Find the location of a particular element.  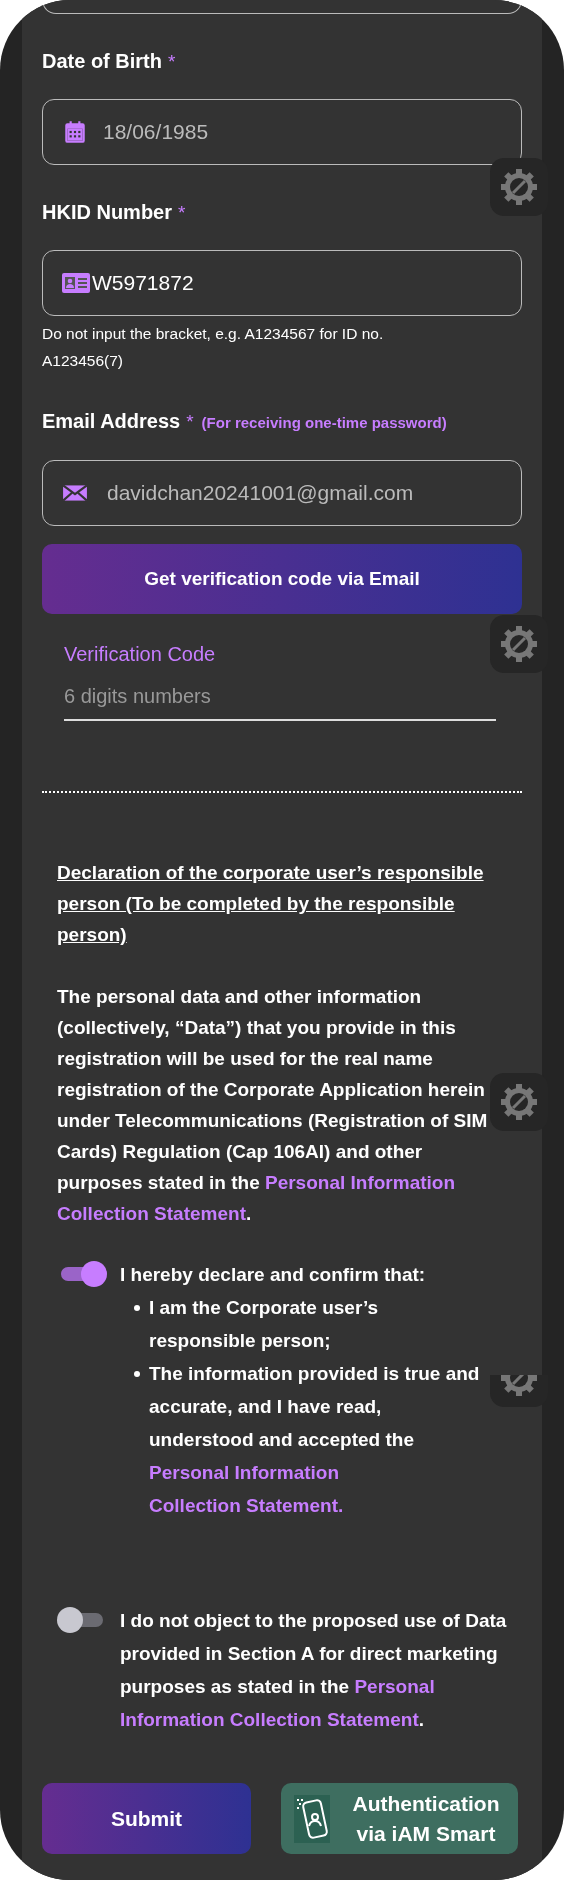

input-field: davidchan20241001@gmail.com is located at coordinates (282, 493).